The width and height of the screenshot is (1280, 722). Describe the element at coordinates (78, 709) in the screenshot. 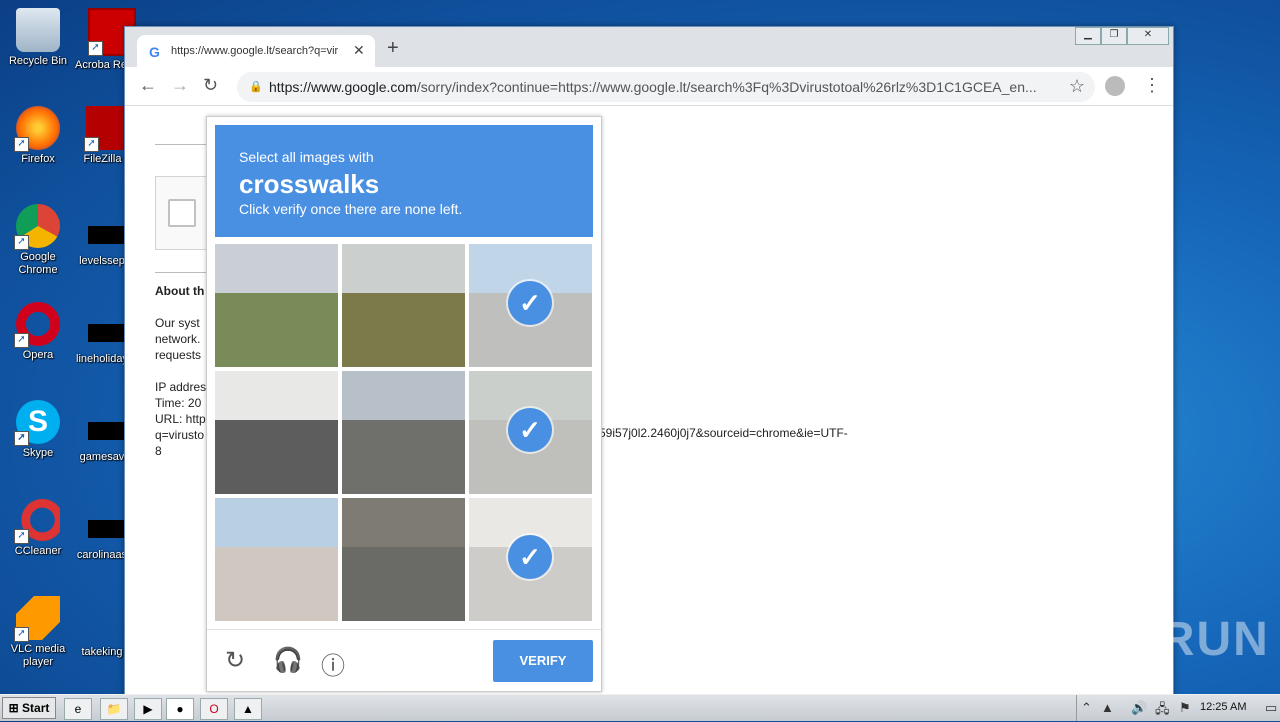

I see `ie-taskbar-icon: e` at that location.